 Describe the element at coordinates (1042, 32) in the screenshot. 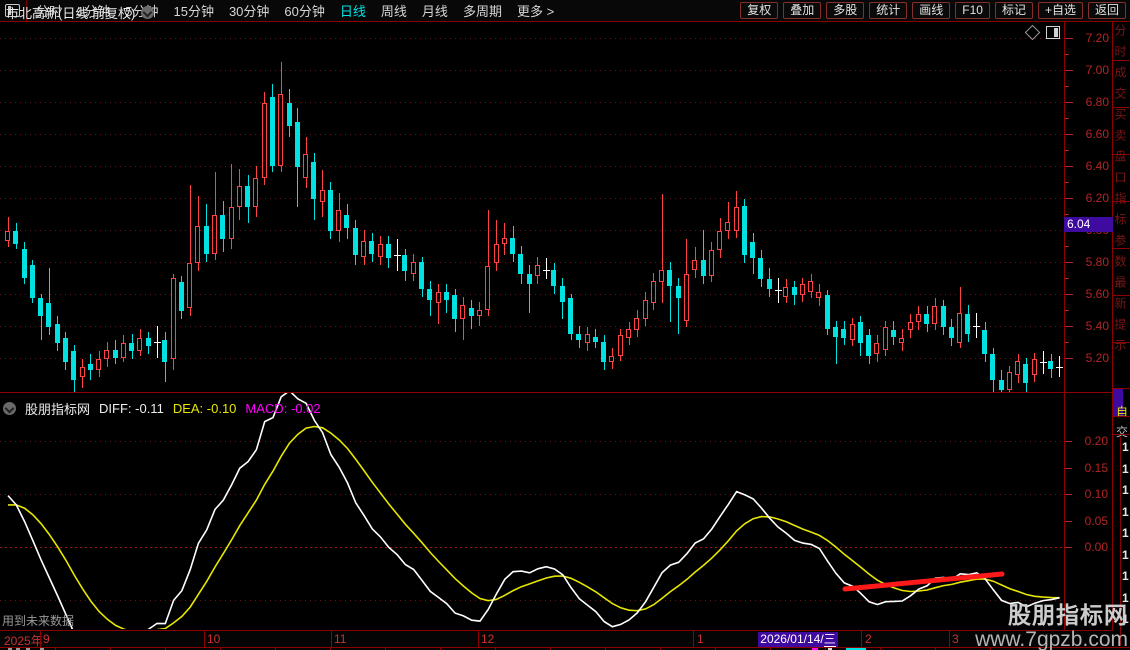

I see `chart-corner-icons` at that location.